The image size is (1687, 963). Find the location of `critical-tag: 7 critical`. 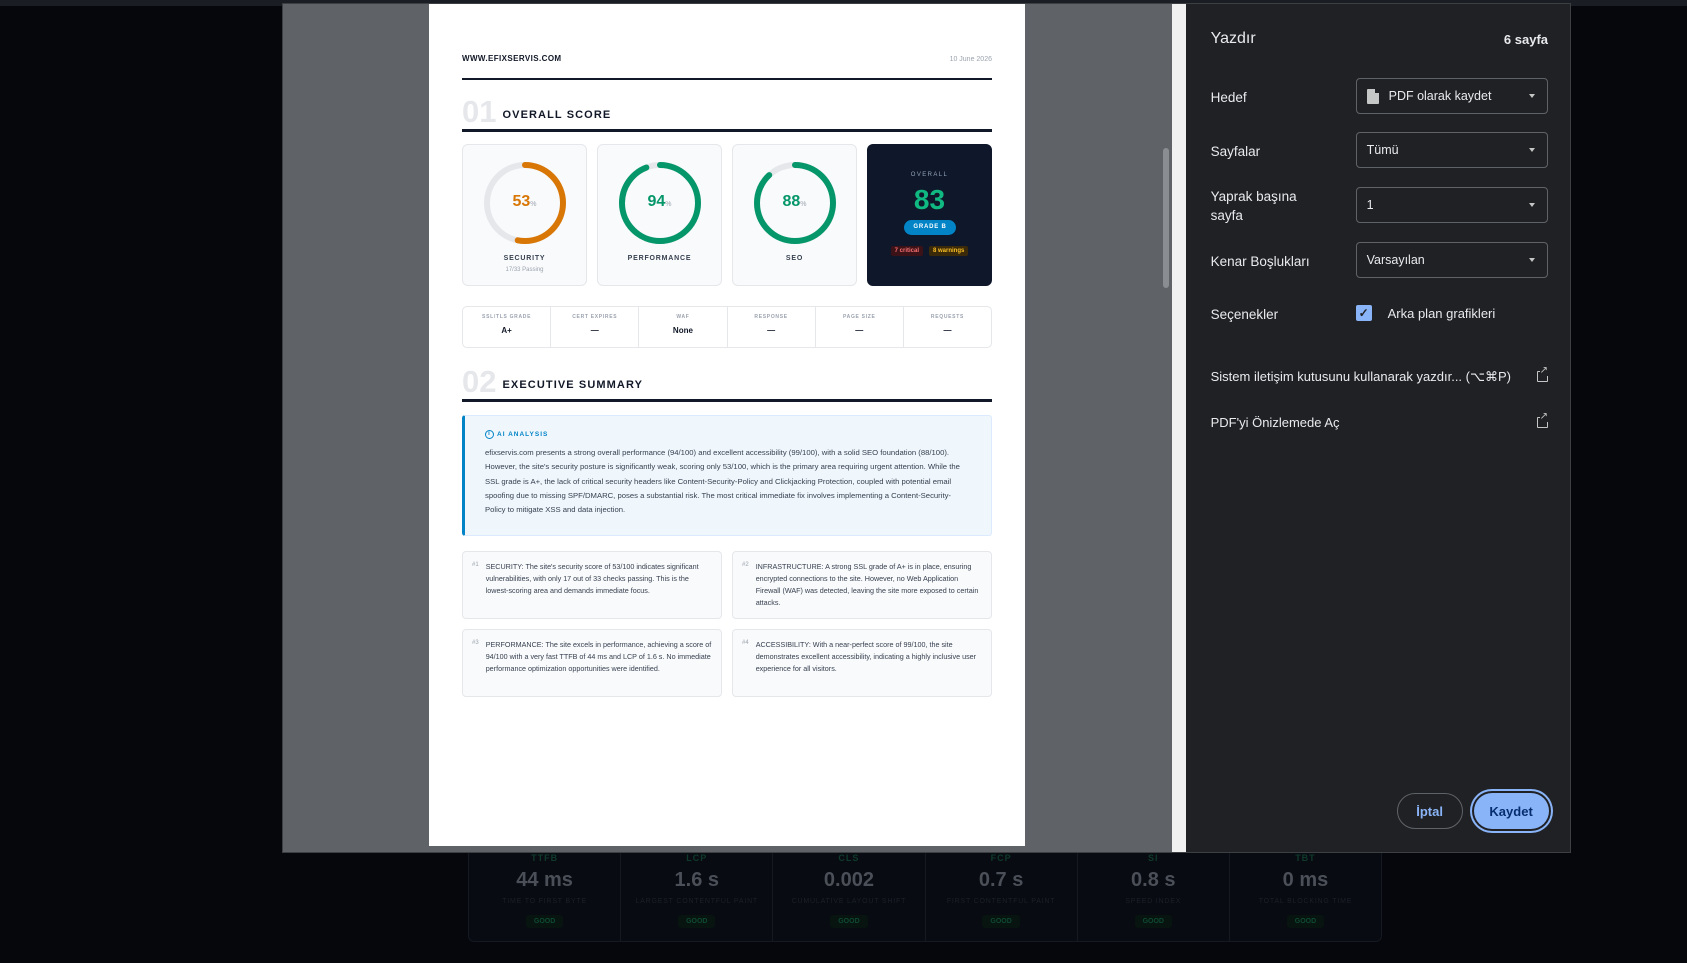

critical-tag: 7 critical is located at coordinates (906, 251).